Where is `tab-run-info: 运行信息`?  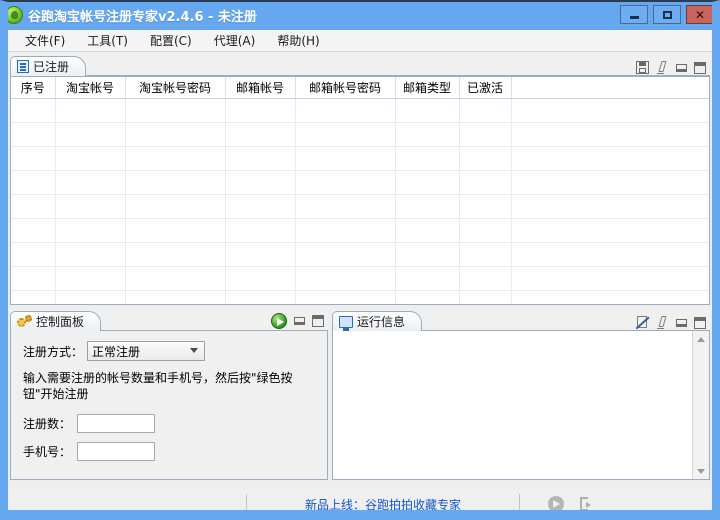 tab-run-info: 运行信息 is located at coordinates (377, 321).